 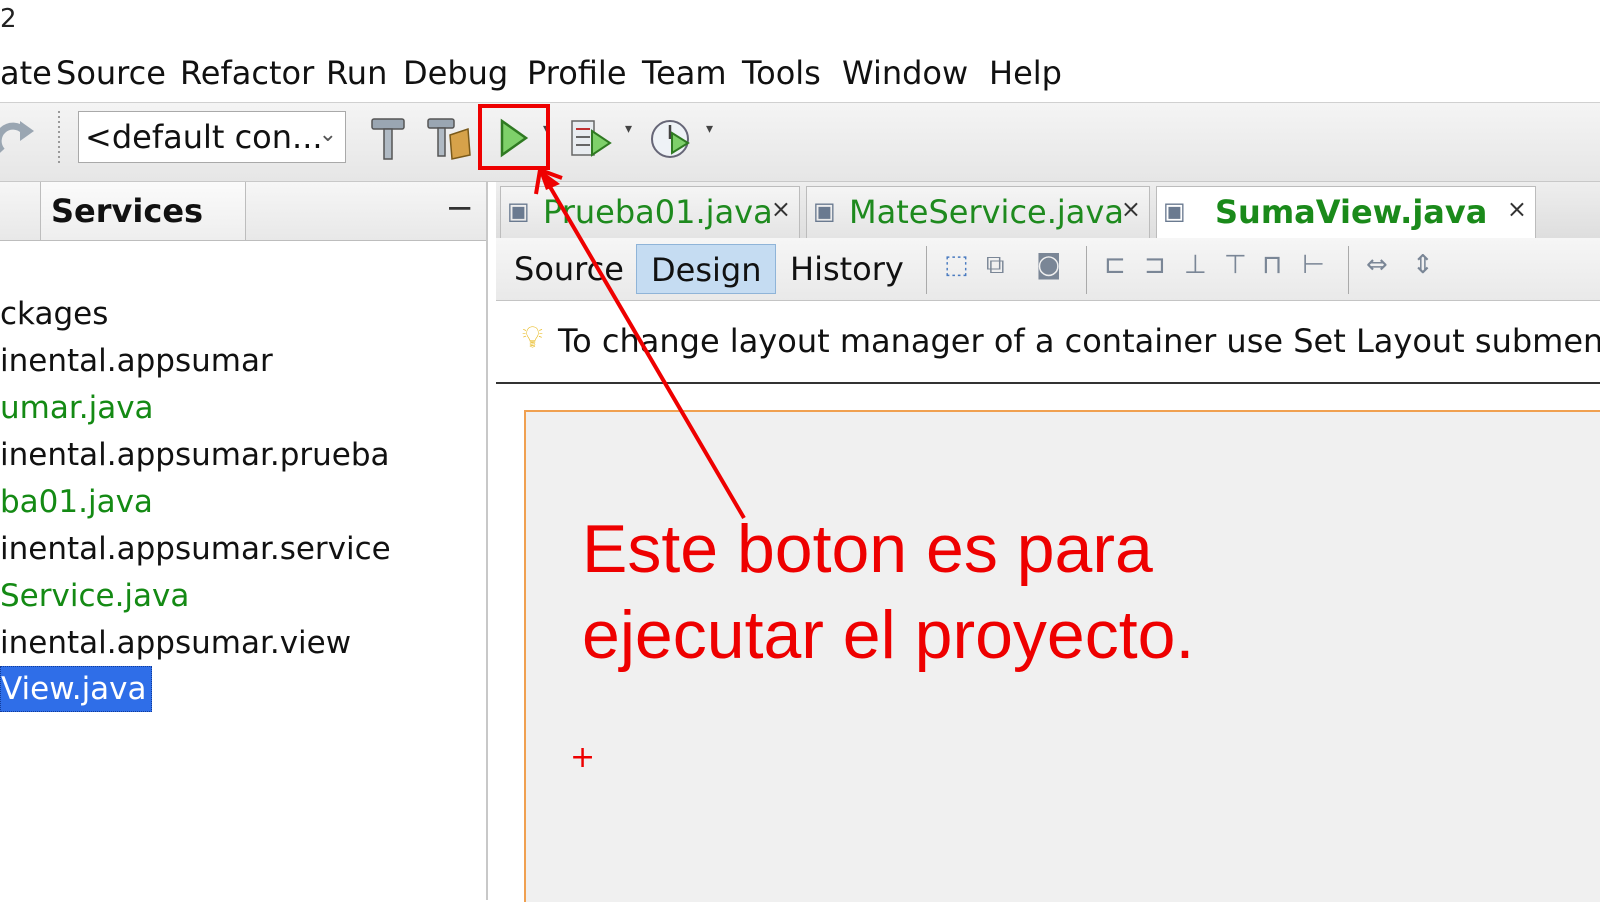 I want to click on clean-build-icon, so click(x=449, y=139).